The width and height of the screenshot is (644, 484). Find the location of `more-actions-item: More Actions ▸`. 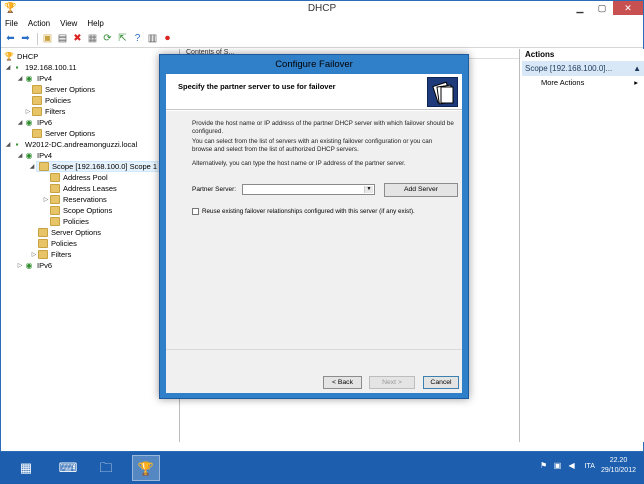

more-actions-item: More Actions ▸ is located at coordinates (583, 83).